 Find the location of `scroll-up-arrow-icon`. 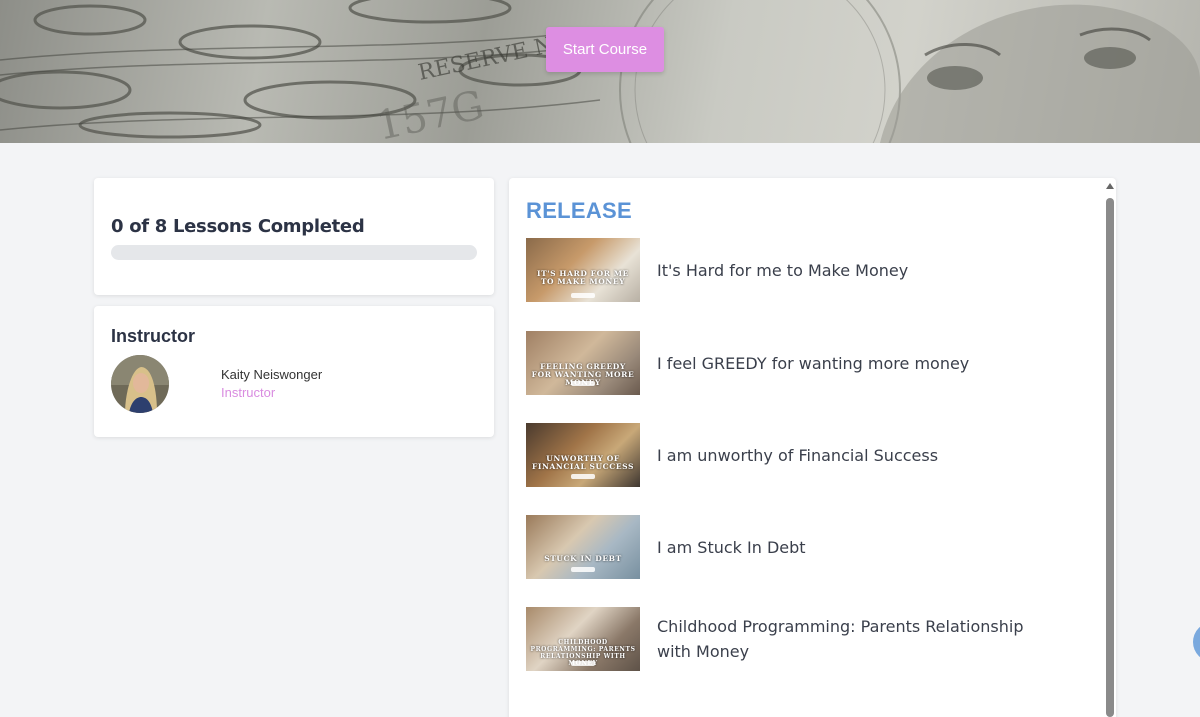

scroll-up-arrow-icon is located at coordinates (1110, 186).